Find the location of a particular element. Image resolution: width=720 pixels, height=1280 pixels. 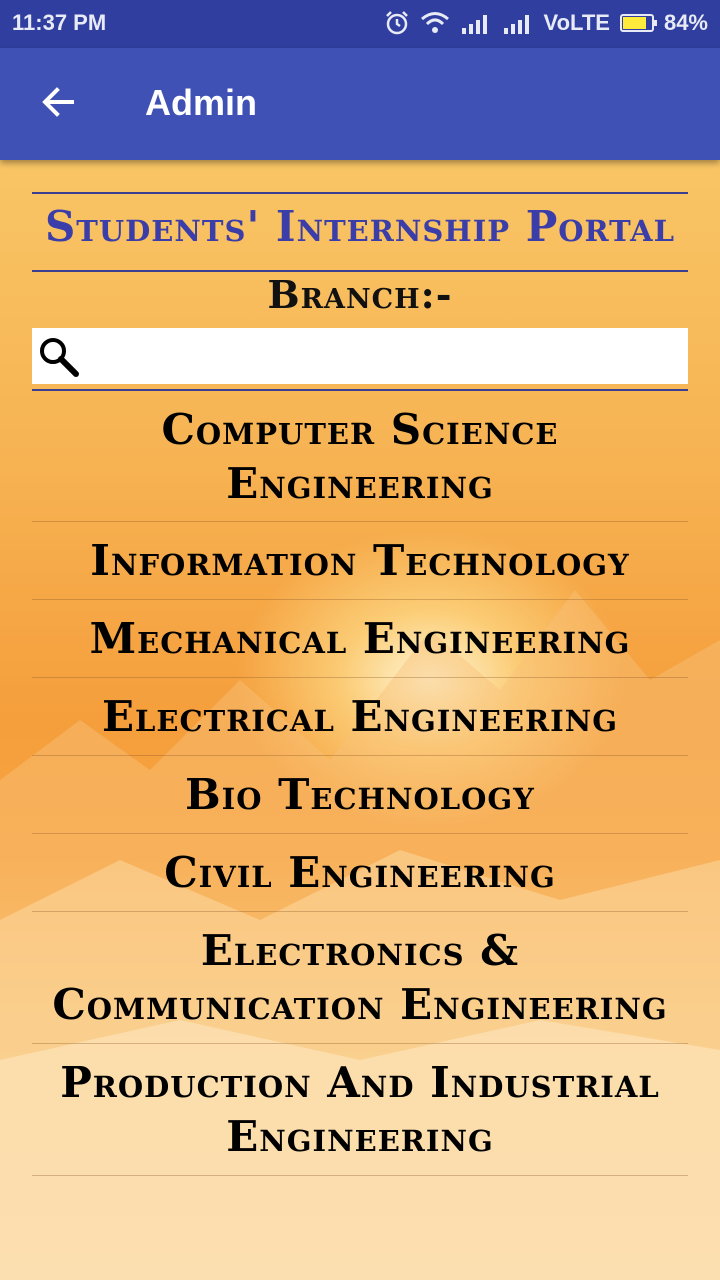

branch-label: Branch:- is located at coordinates (360, 294).